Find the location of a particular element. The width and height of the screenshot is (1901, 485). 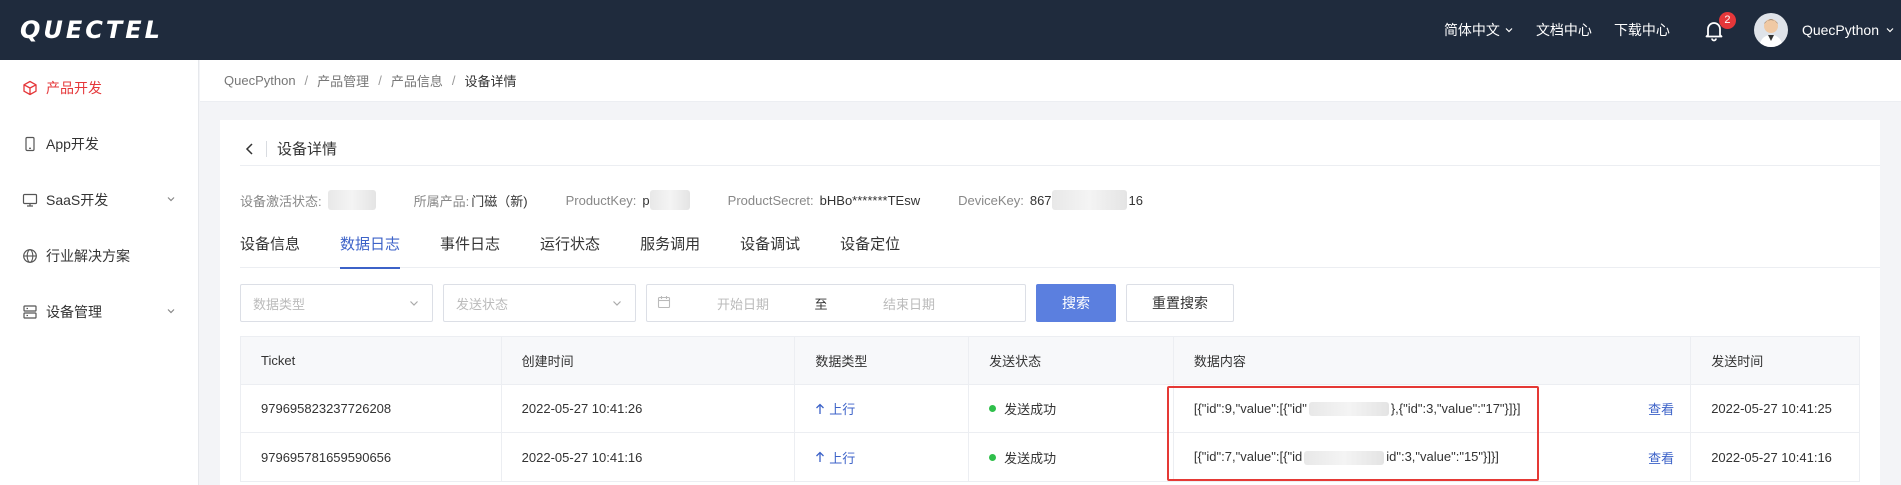

productsecret-info: ProductSecret: bHBo*******TEsw is located at coordinates (824, 200).